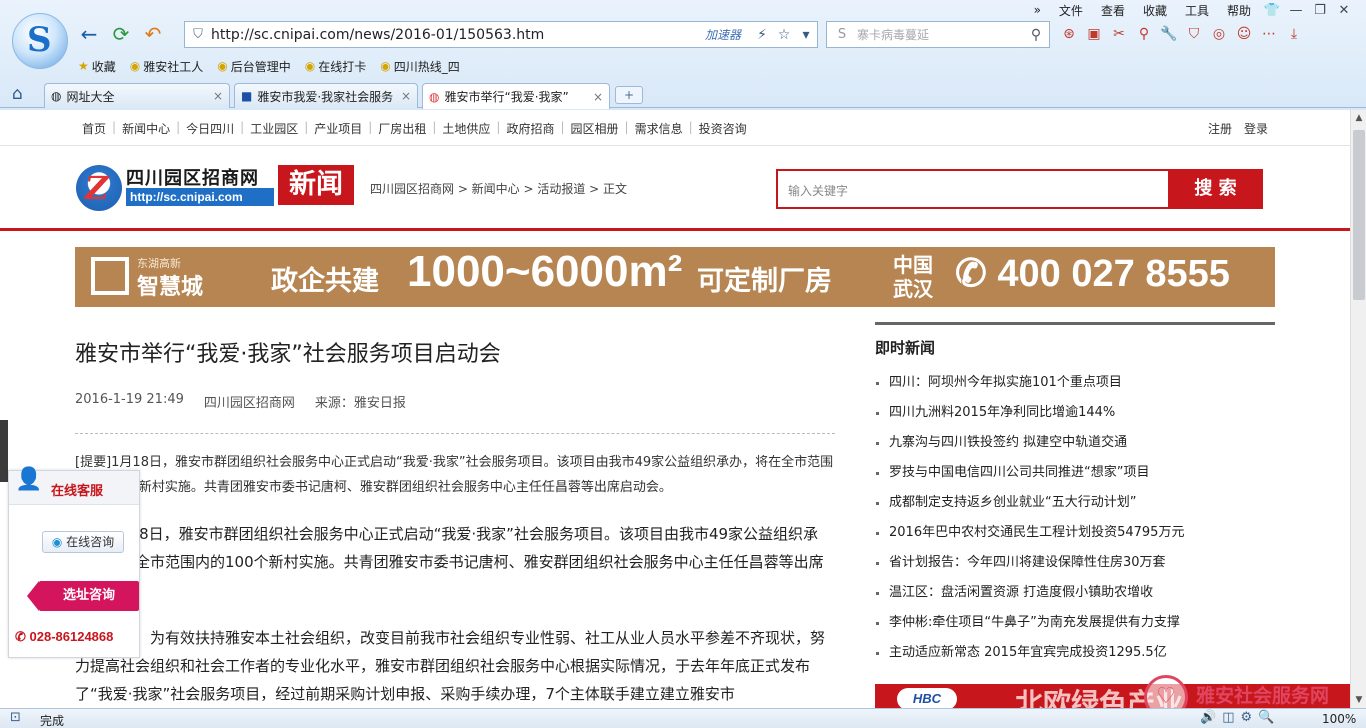 The image size is (1366, 728). I want to click on scroll-thumb, so click(1359, 215).